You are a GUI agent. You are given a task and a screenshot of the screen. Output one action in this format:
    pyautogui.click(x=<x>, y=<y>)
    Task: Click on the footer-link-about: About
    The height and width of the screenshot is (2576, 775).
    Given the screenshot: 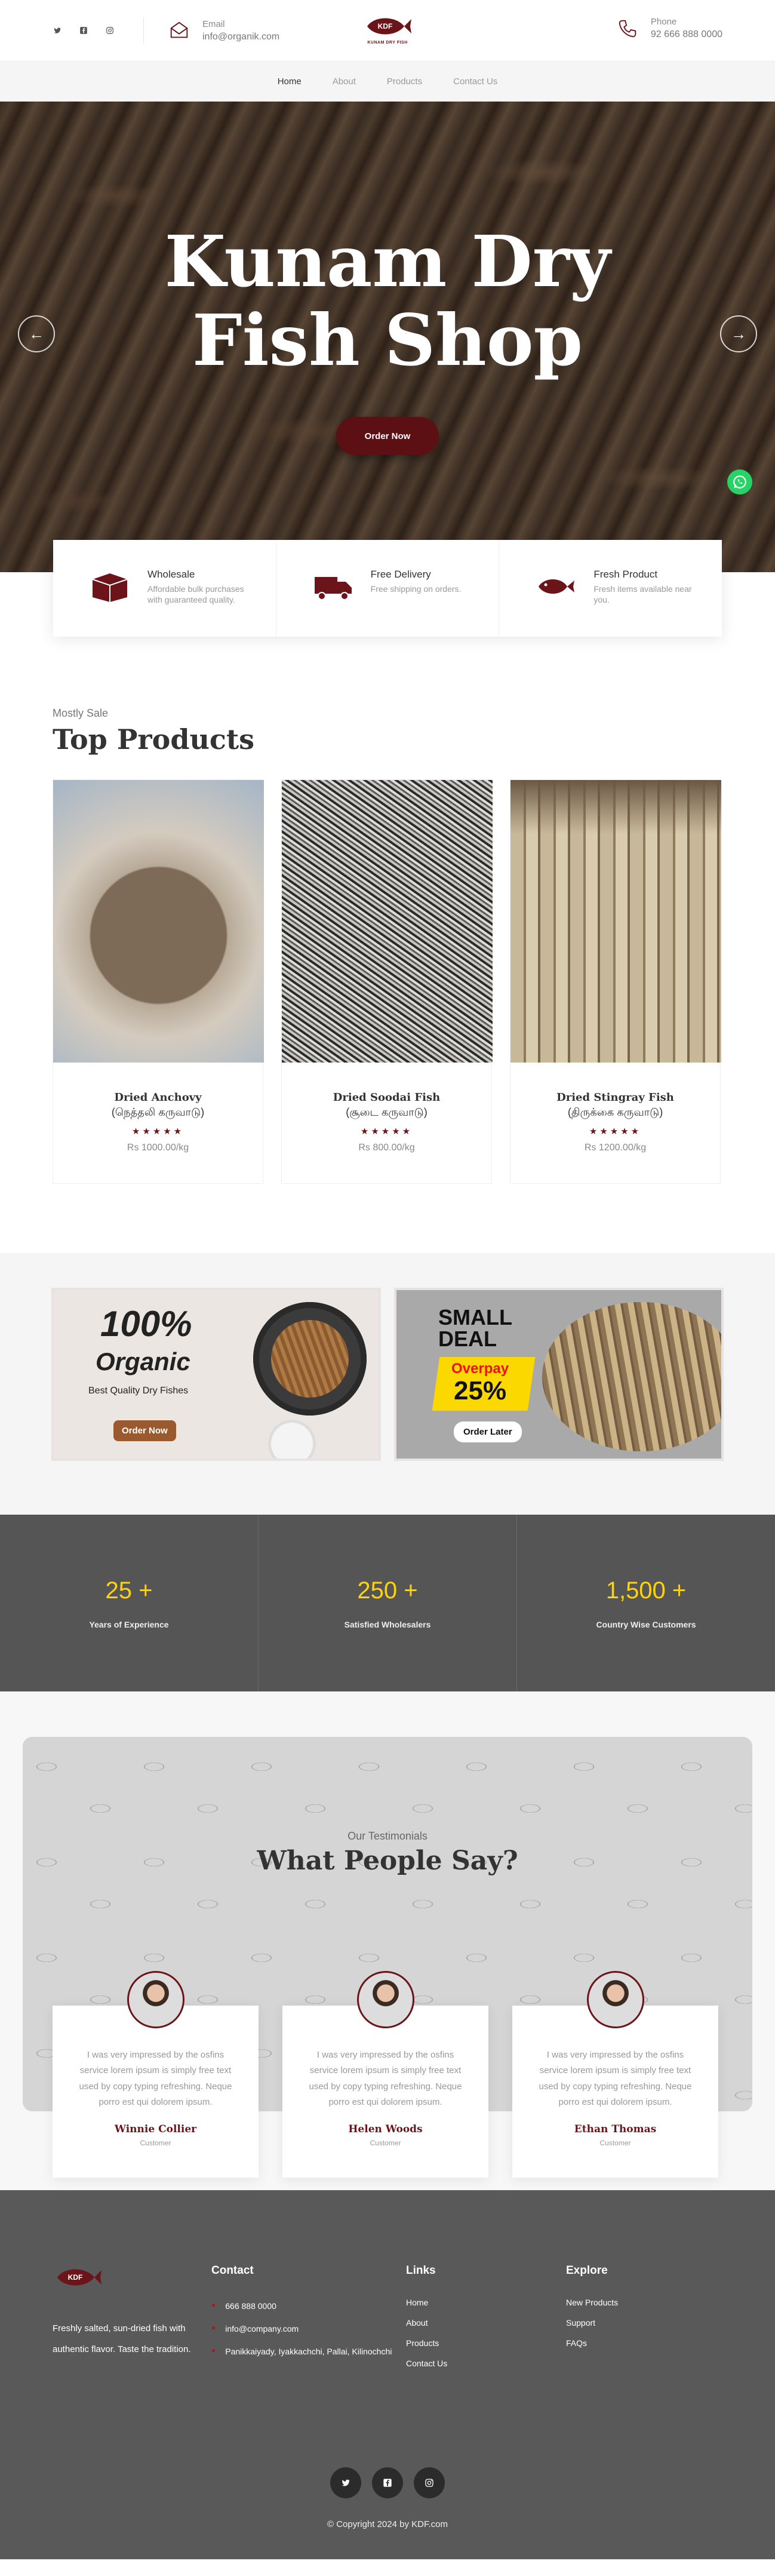 What is the action you would take?
    pyautogui.click(x=486, y=2323)
    